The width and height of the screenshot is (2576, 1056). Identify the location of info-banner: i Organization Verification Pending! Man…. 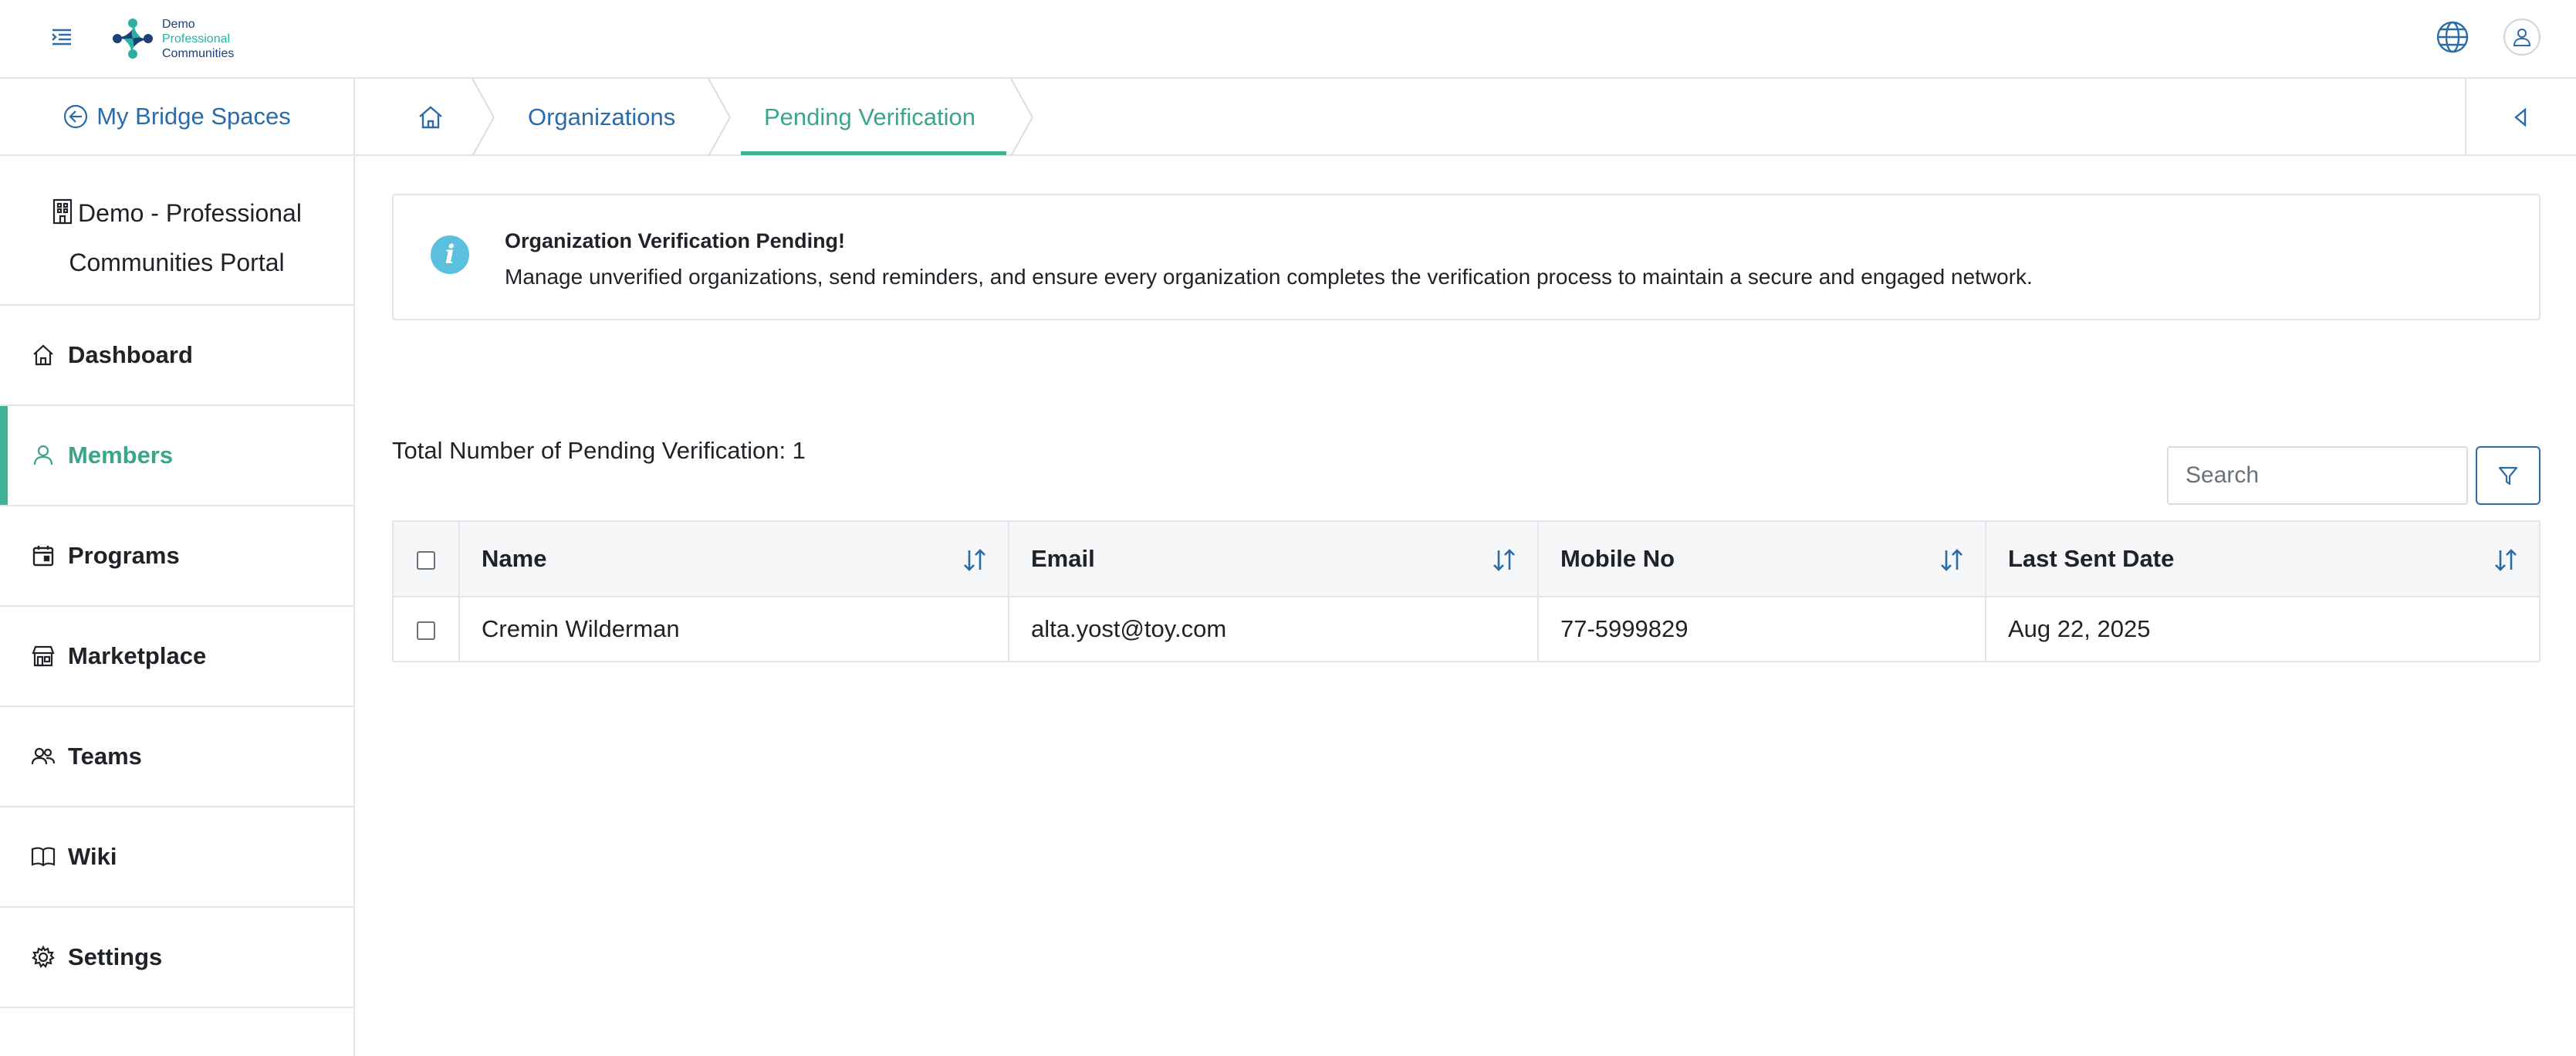
(1466, 257).